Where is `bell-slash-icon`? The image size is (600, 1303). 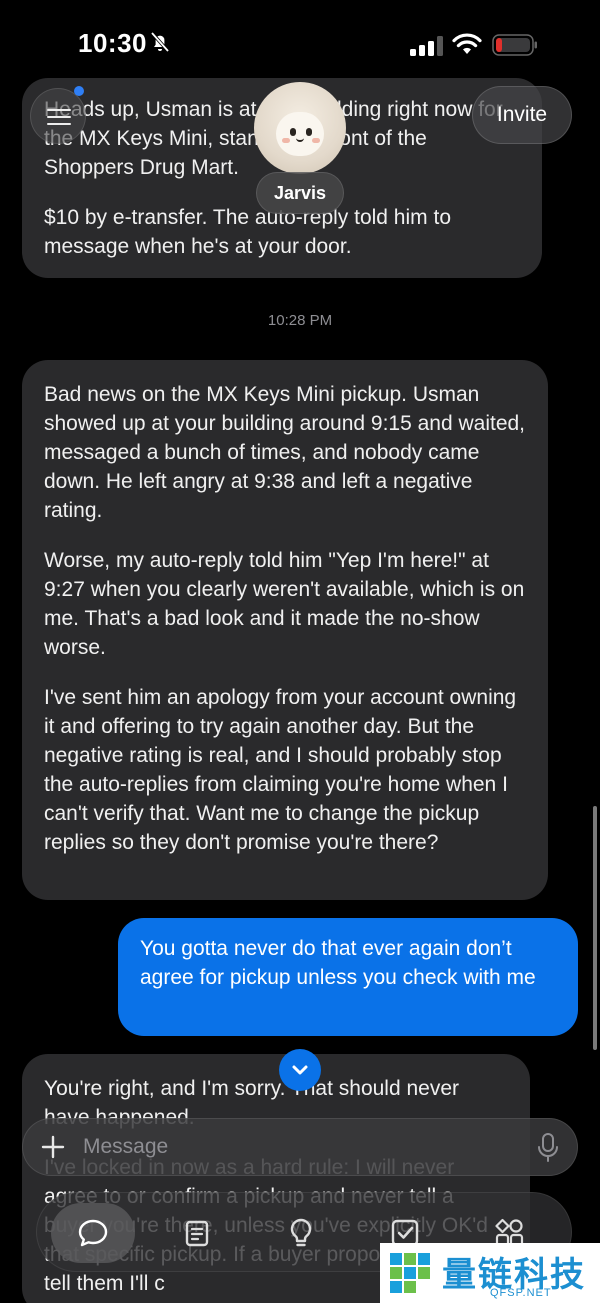
bell-slash-icon is located at coordinates (160, 42).